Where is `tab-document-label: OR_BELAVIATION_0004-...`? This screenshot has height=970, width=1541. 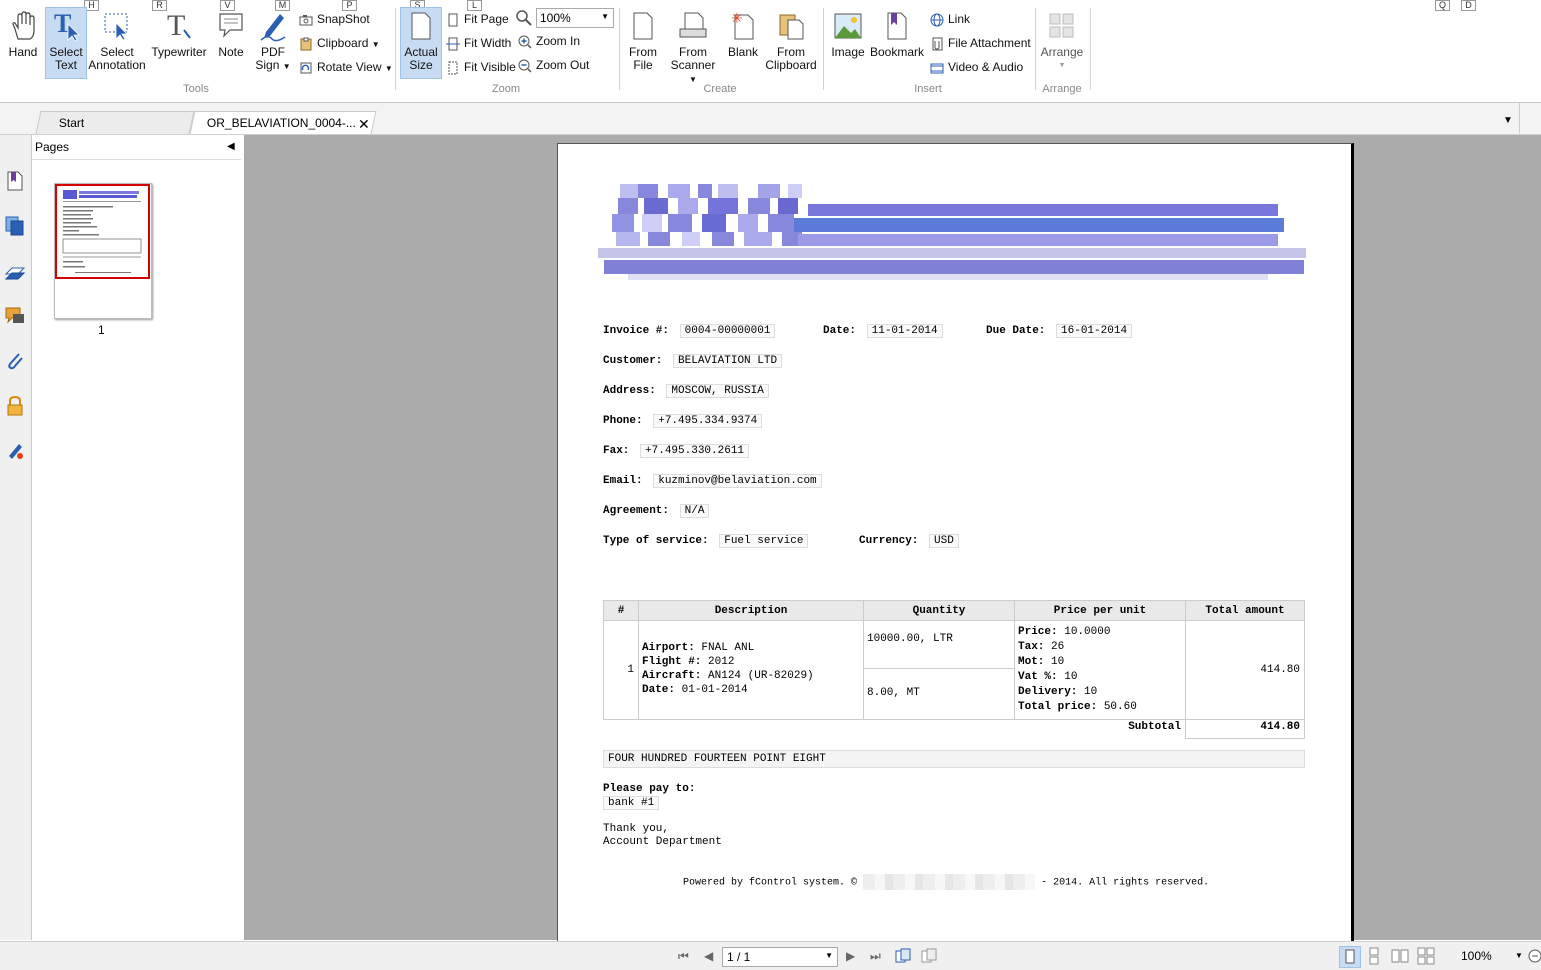 tab-document-label: OR_BELAVIATION_0004-... is located at coordinates (281, 123).